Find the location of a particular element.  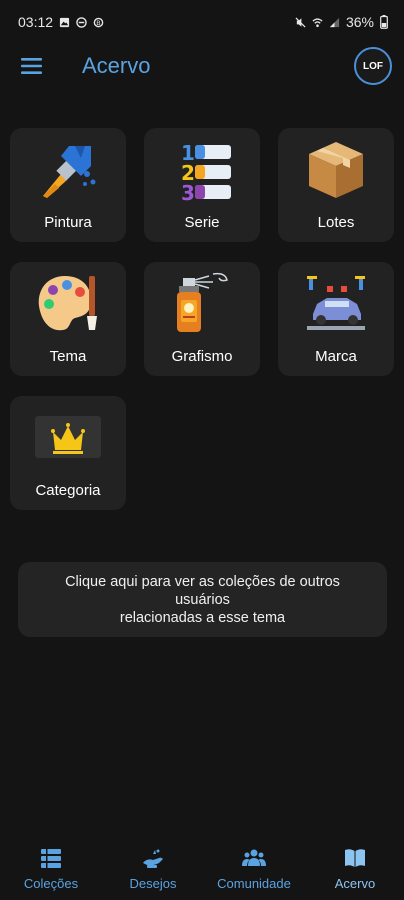

profile-logo-button: LOF is located at coordinates (373, 66).